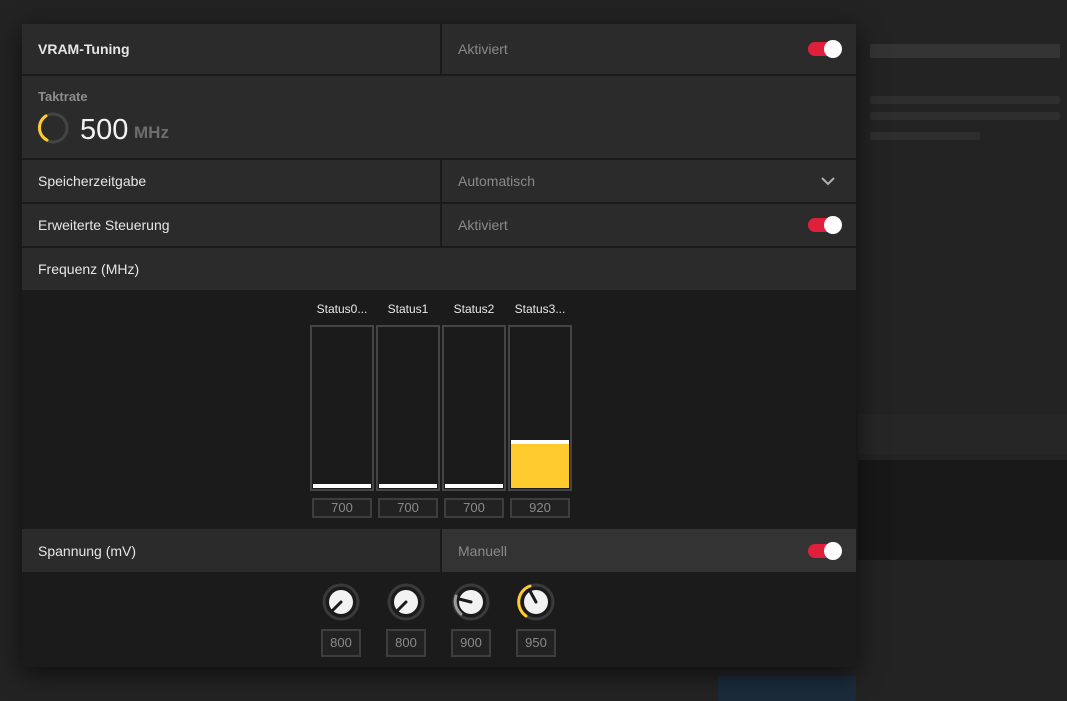  I want to click on chevron-down-icon, so click(828, 181).